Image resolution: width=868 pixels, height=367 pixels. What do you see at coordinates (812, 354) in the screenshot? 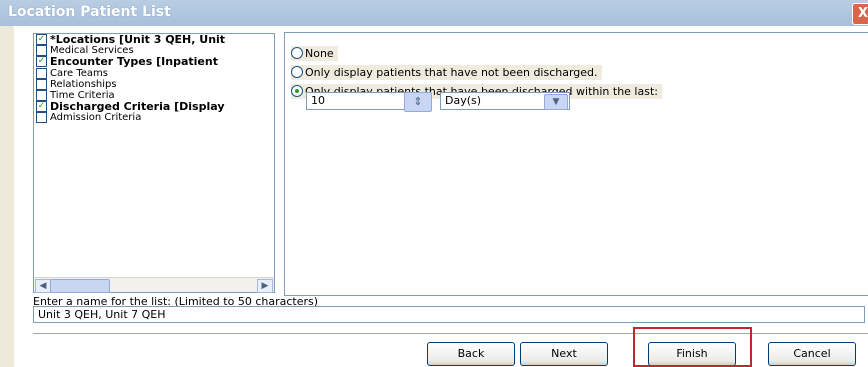
I see `cancel-button: Cancel` at bounding box center [812, 354].